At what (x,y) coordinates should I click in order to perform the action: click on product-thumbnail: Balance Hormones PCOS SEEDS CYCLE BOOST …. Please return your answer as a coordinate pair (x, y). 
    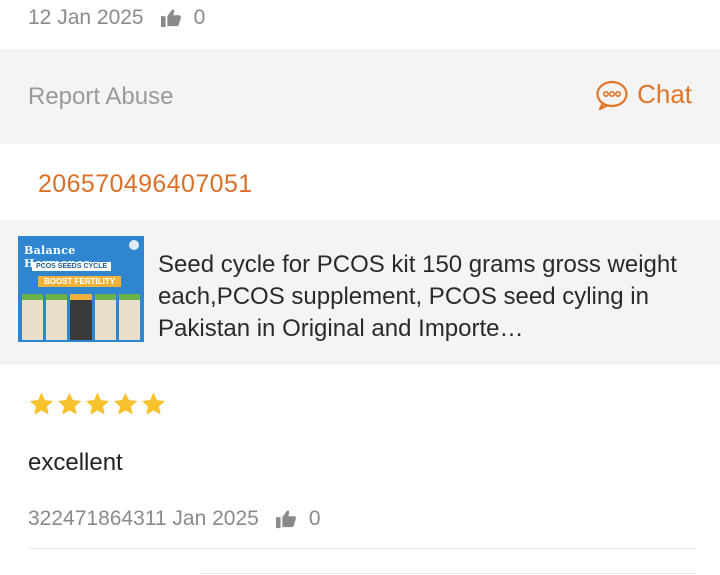
    Looking at the image, I should click on (81, 289).